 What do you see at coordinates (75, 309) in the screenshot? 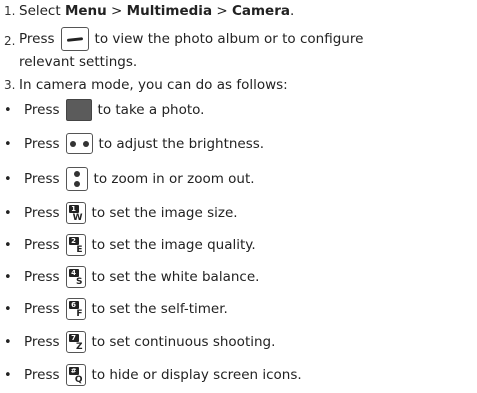
I see `number-6-key-icon: 6 F` at bounding box center [75, 309].